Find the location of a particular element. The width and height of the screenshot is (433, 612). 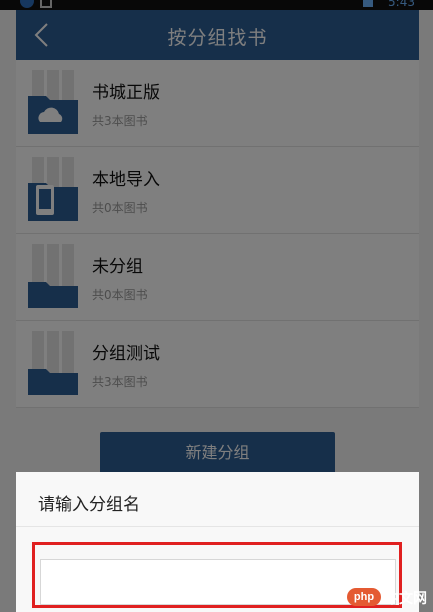

watermark-text: 中文网 is located at coordinates (406, 599).